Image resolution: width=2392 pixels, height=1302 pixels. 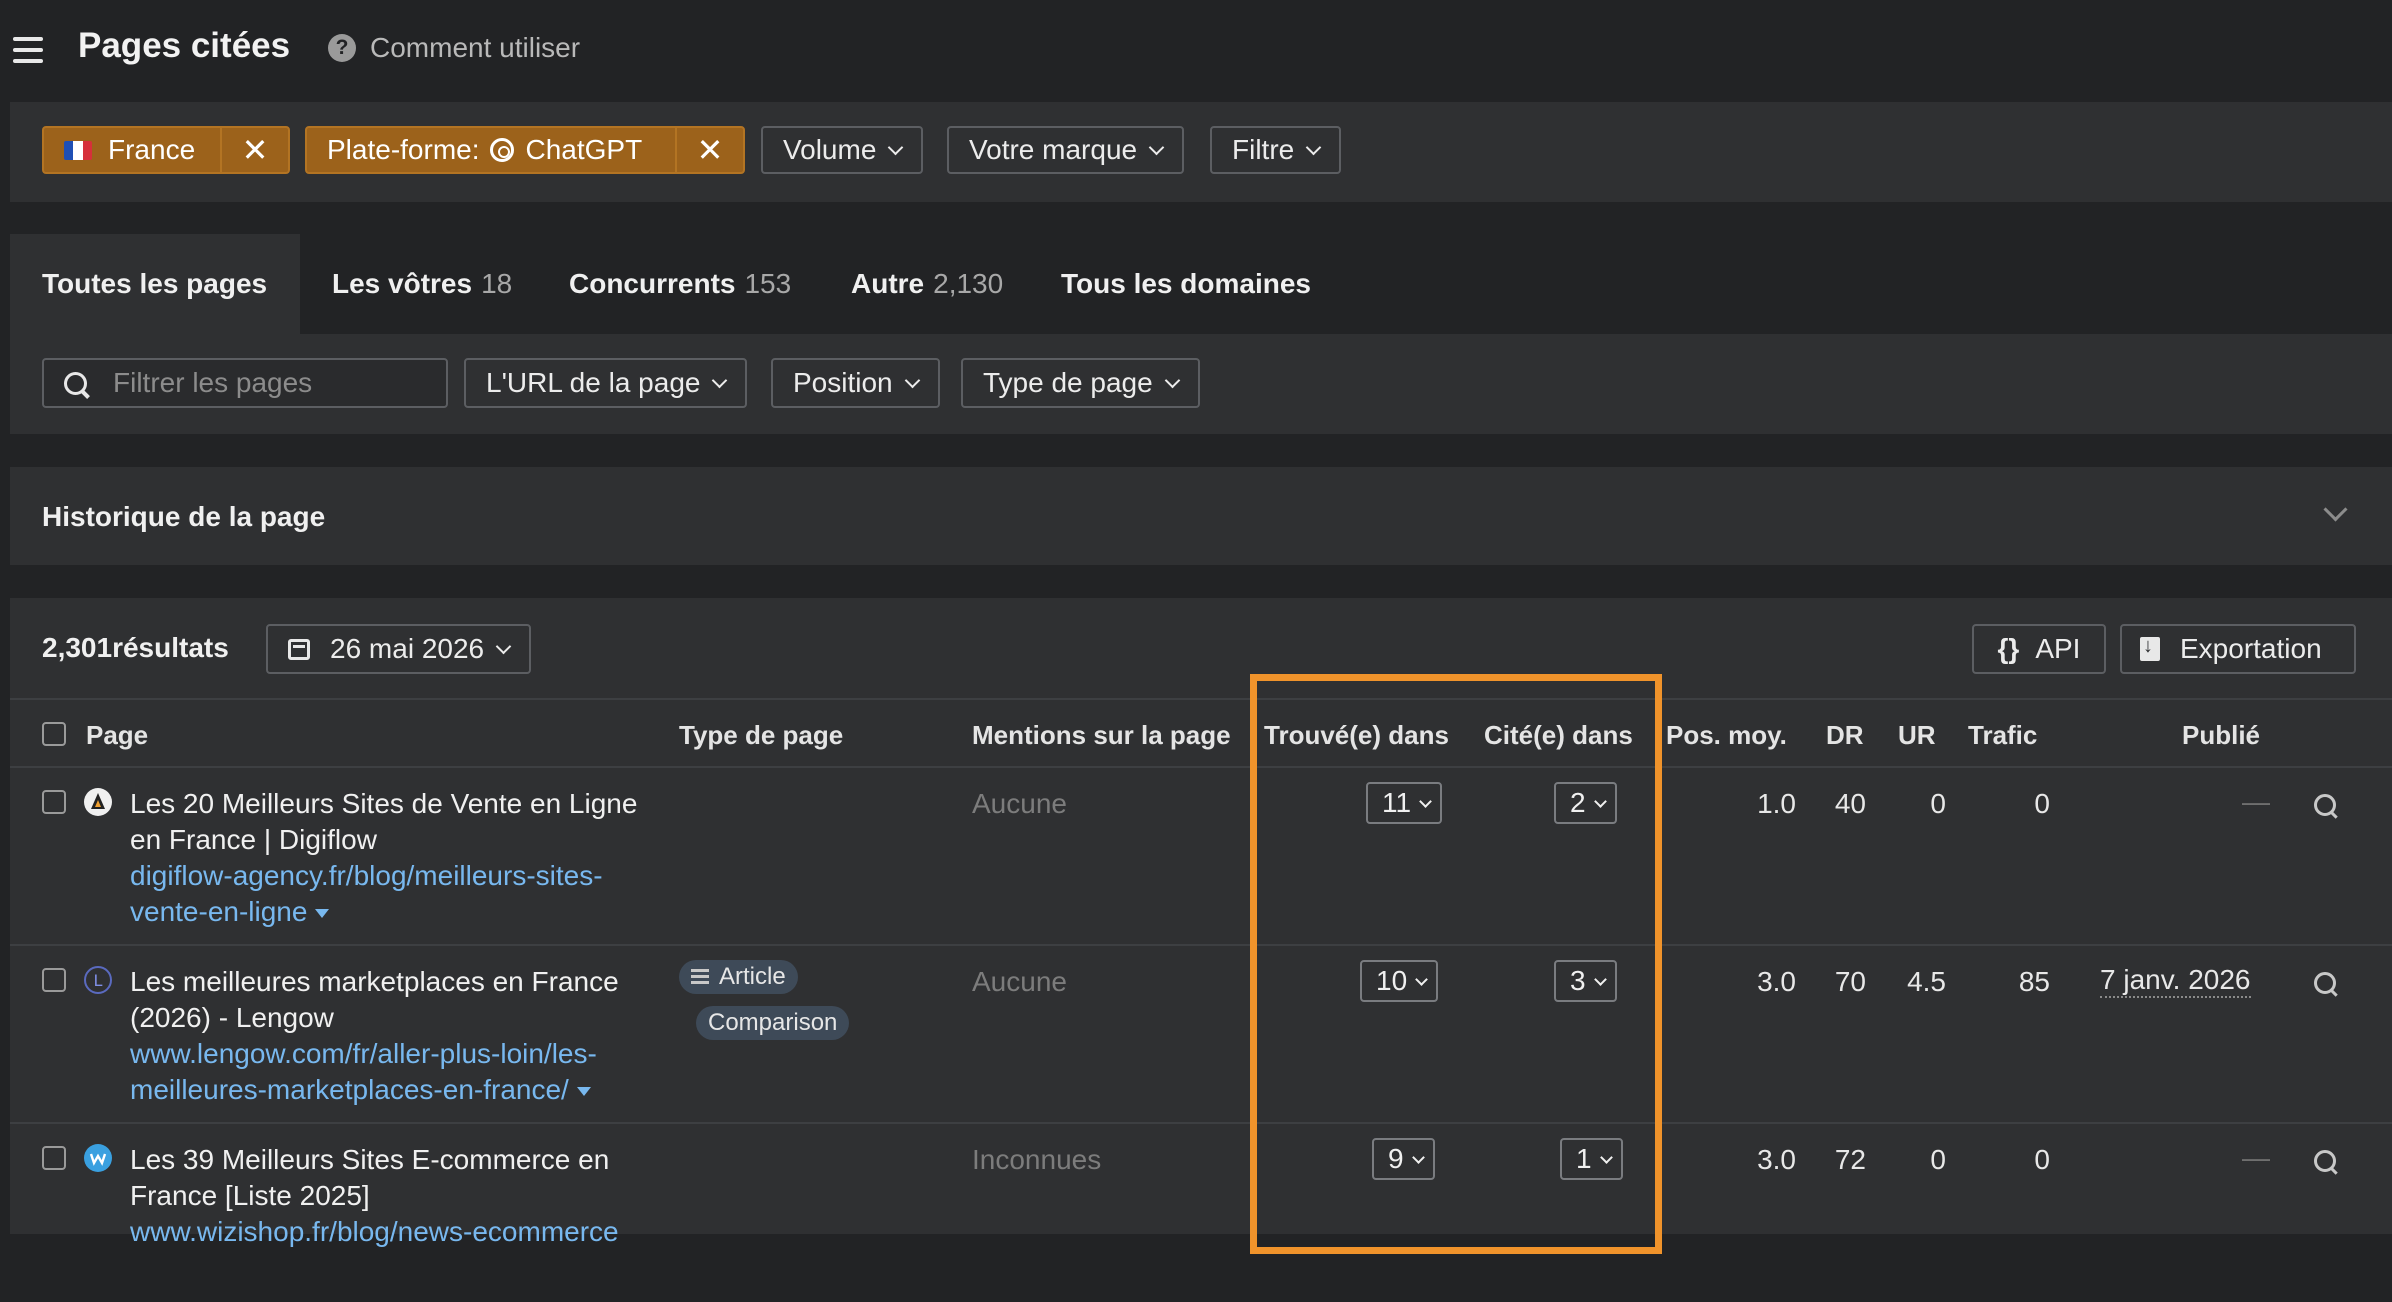 I want to click on column-cited-in: Cité(e) dans, so click(x=1558, y=735).